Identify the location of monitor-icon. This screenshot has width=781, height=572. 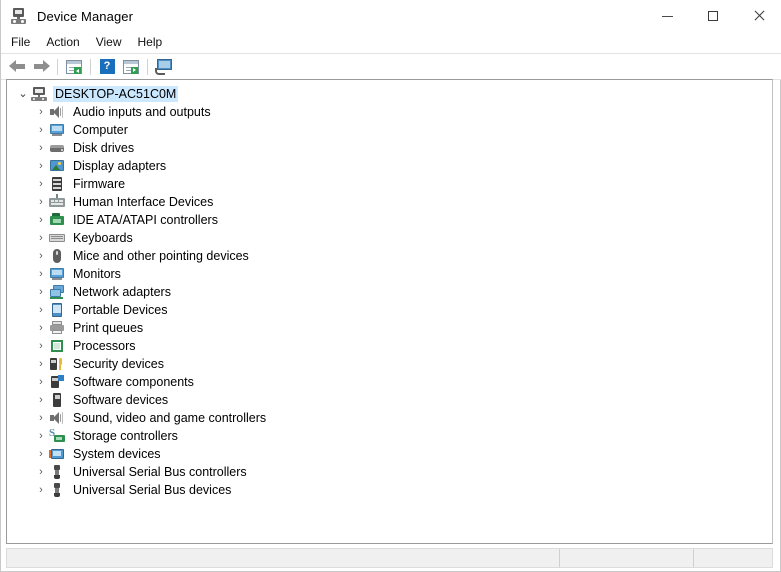
(57, 274).